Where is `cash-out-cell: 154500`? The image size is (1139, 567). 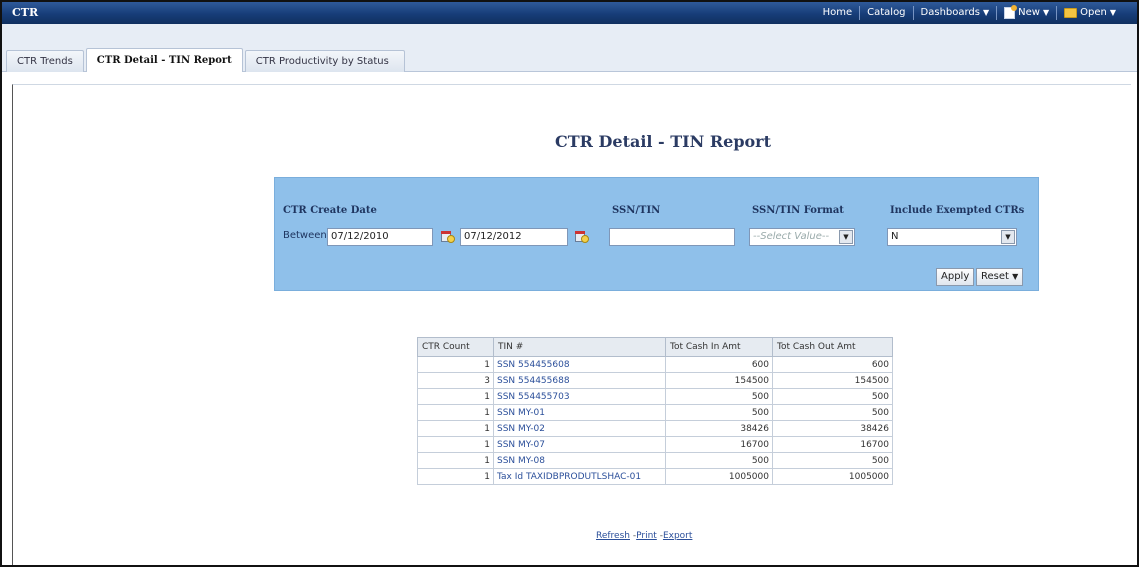
cash-out-cell: 154500 is located at coordinates (832, 380).